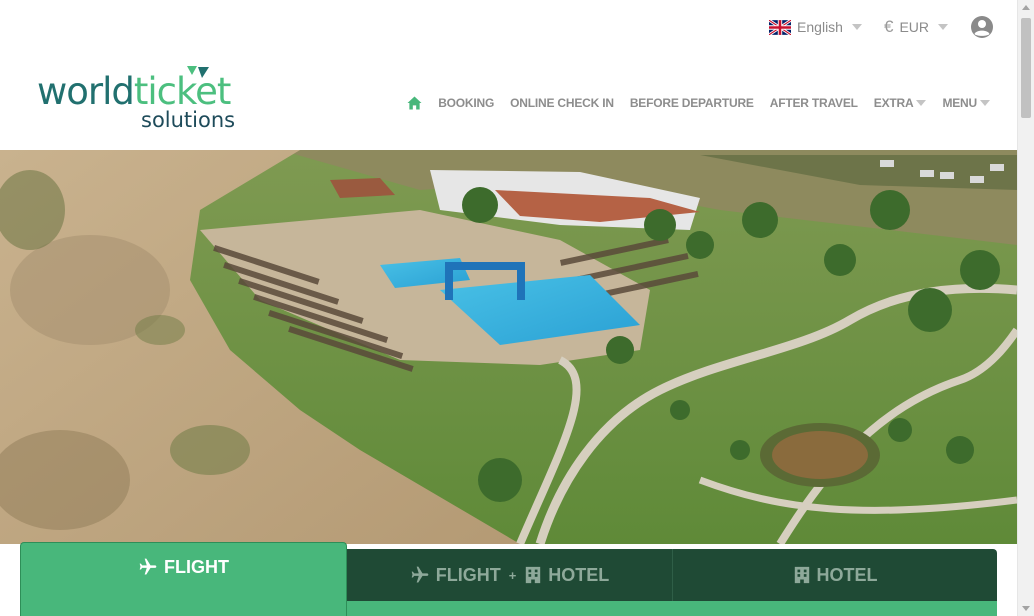 This screenshot has height=616, width=1034. Describe the element at coordinates (672, 608) in the screenshot. I see `booking-form-top` at that location.